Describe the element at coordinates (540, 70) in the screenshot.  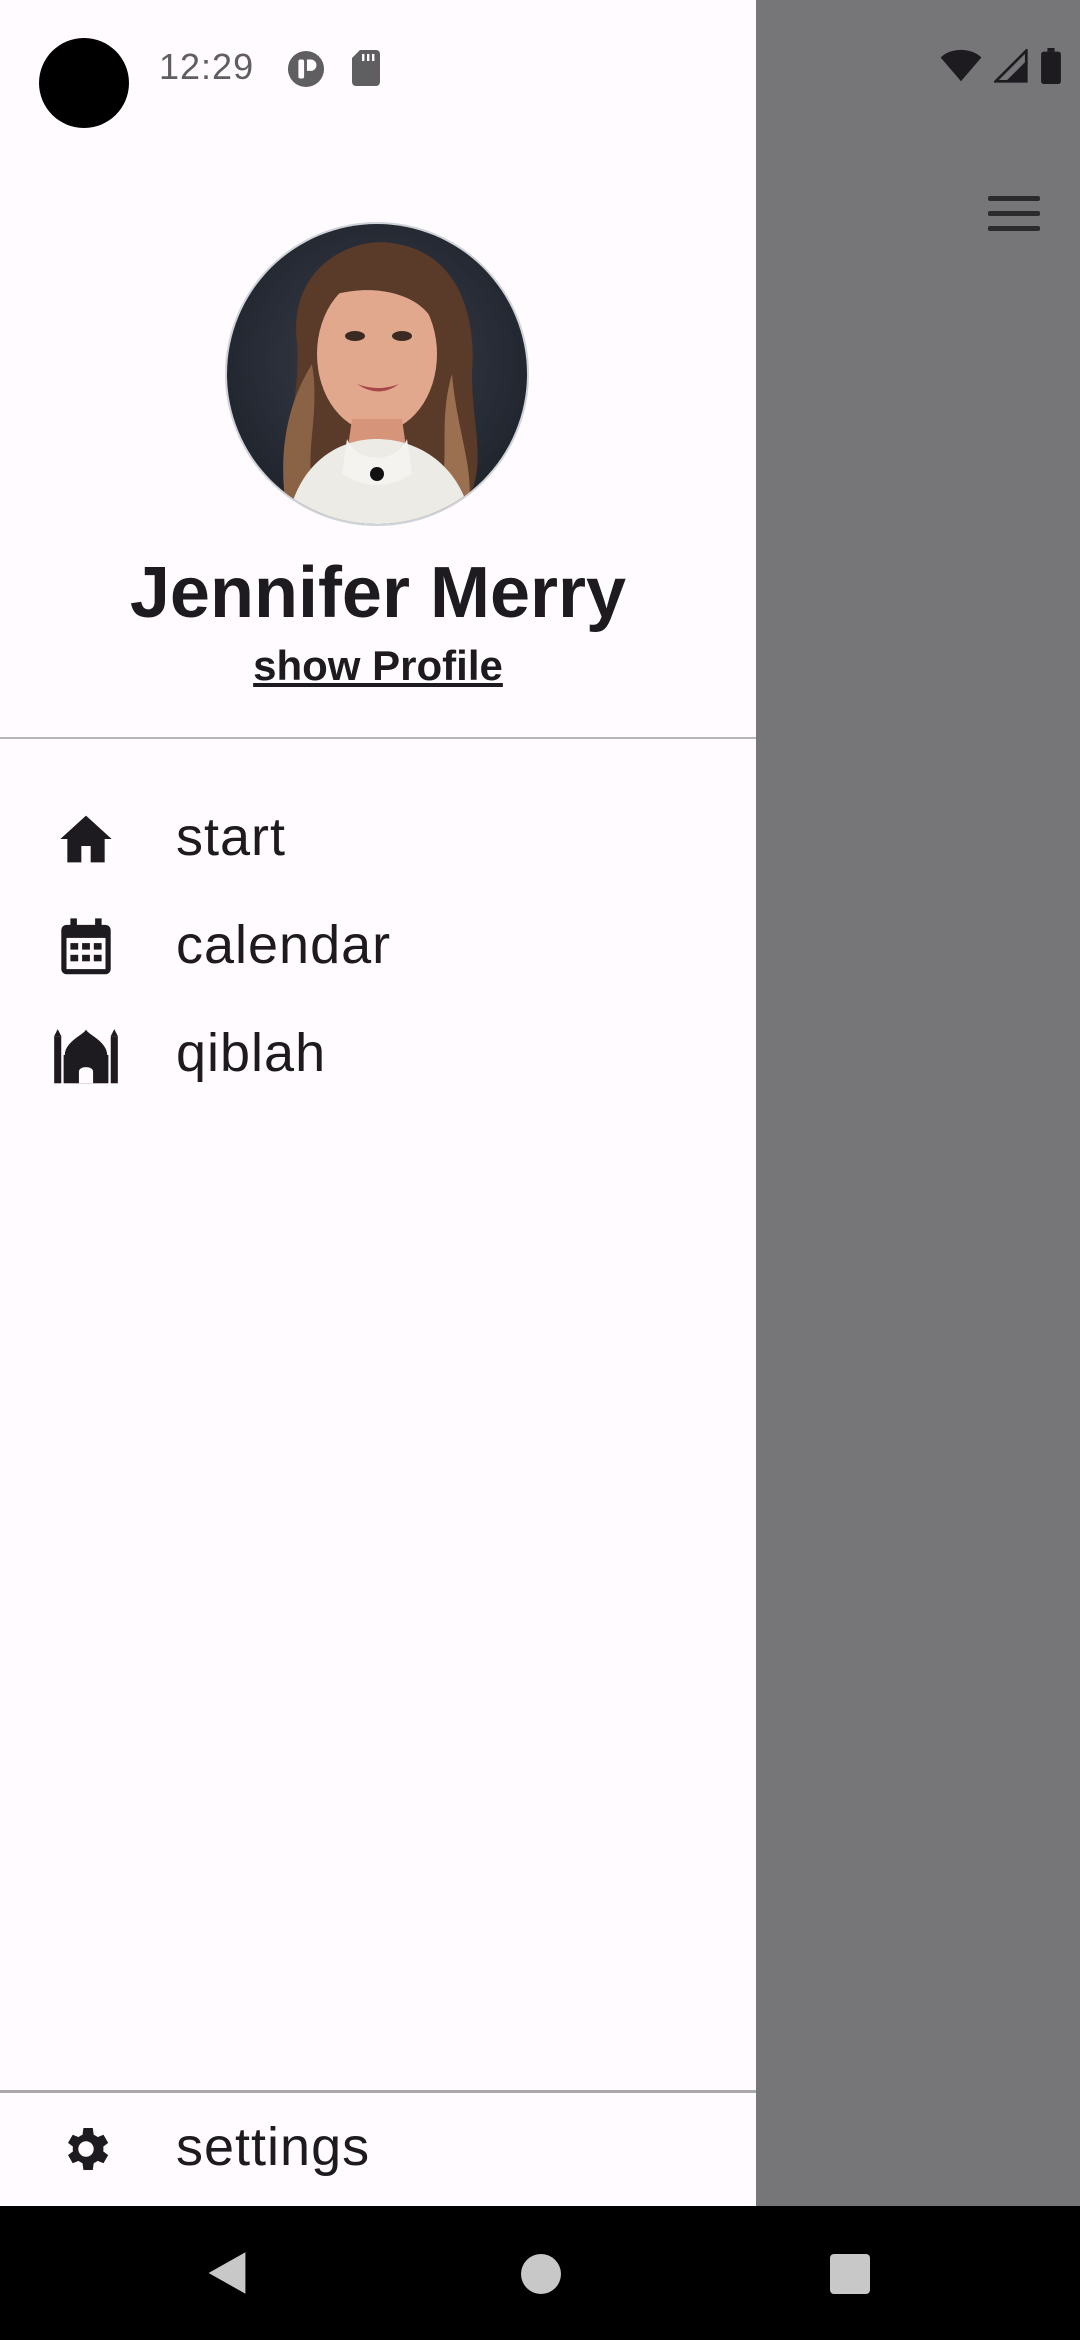
I see `status-bar: 12:29` at that location.